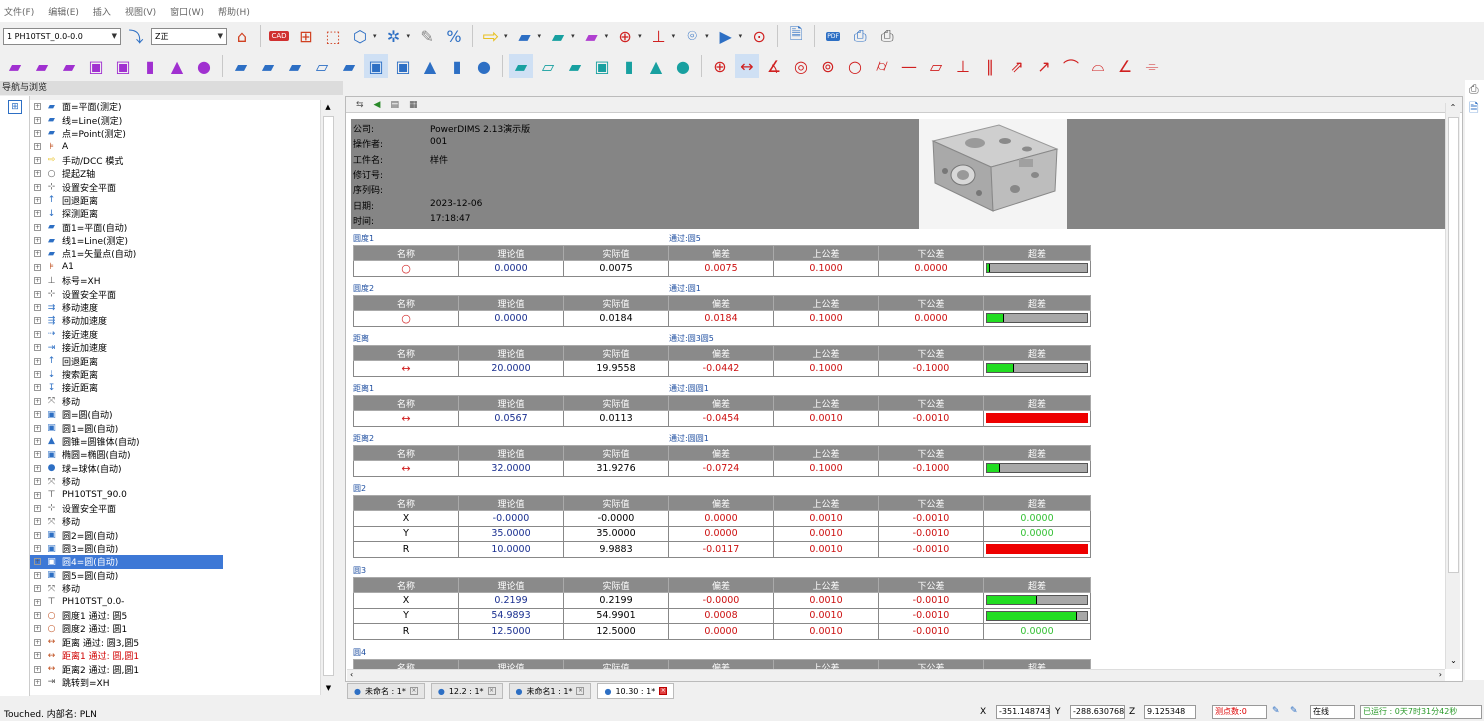 The image size is (1484, 721). What do you see at coordinates (136, 36) in the screenshot?
I see `probe-select-icon: ⤵` at bounding box center [136, 36].